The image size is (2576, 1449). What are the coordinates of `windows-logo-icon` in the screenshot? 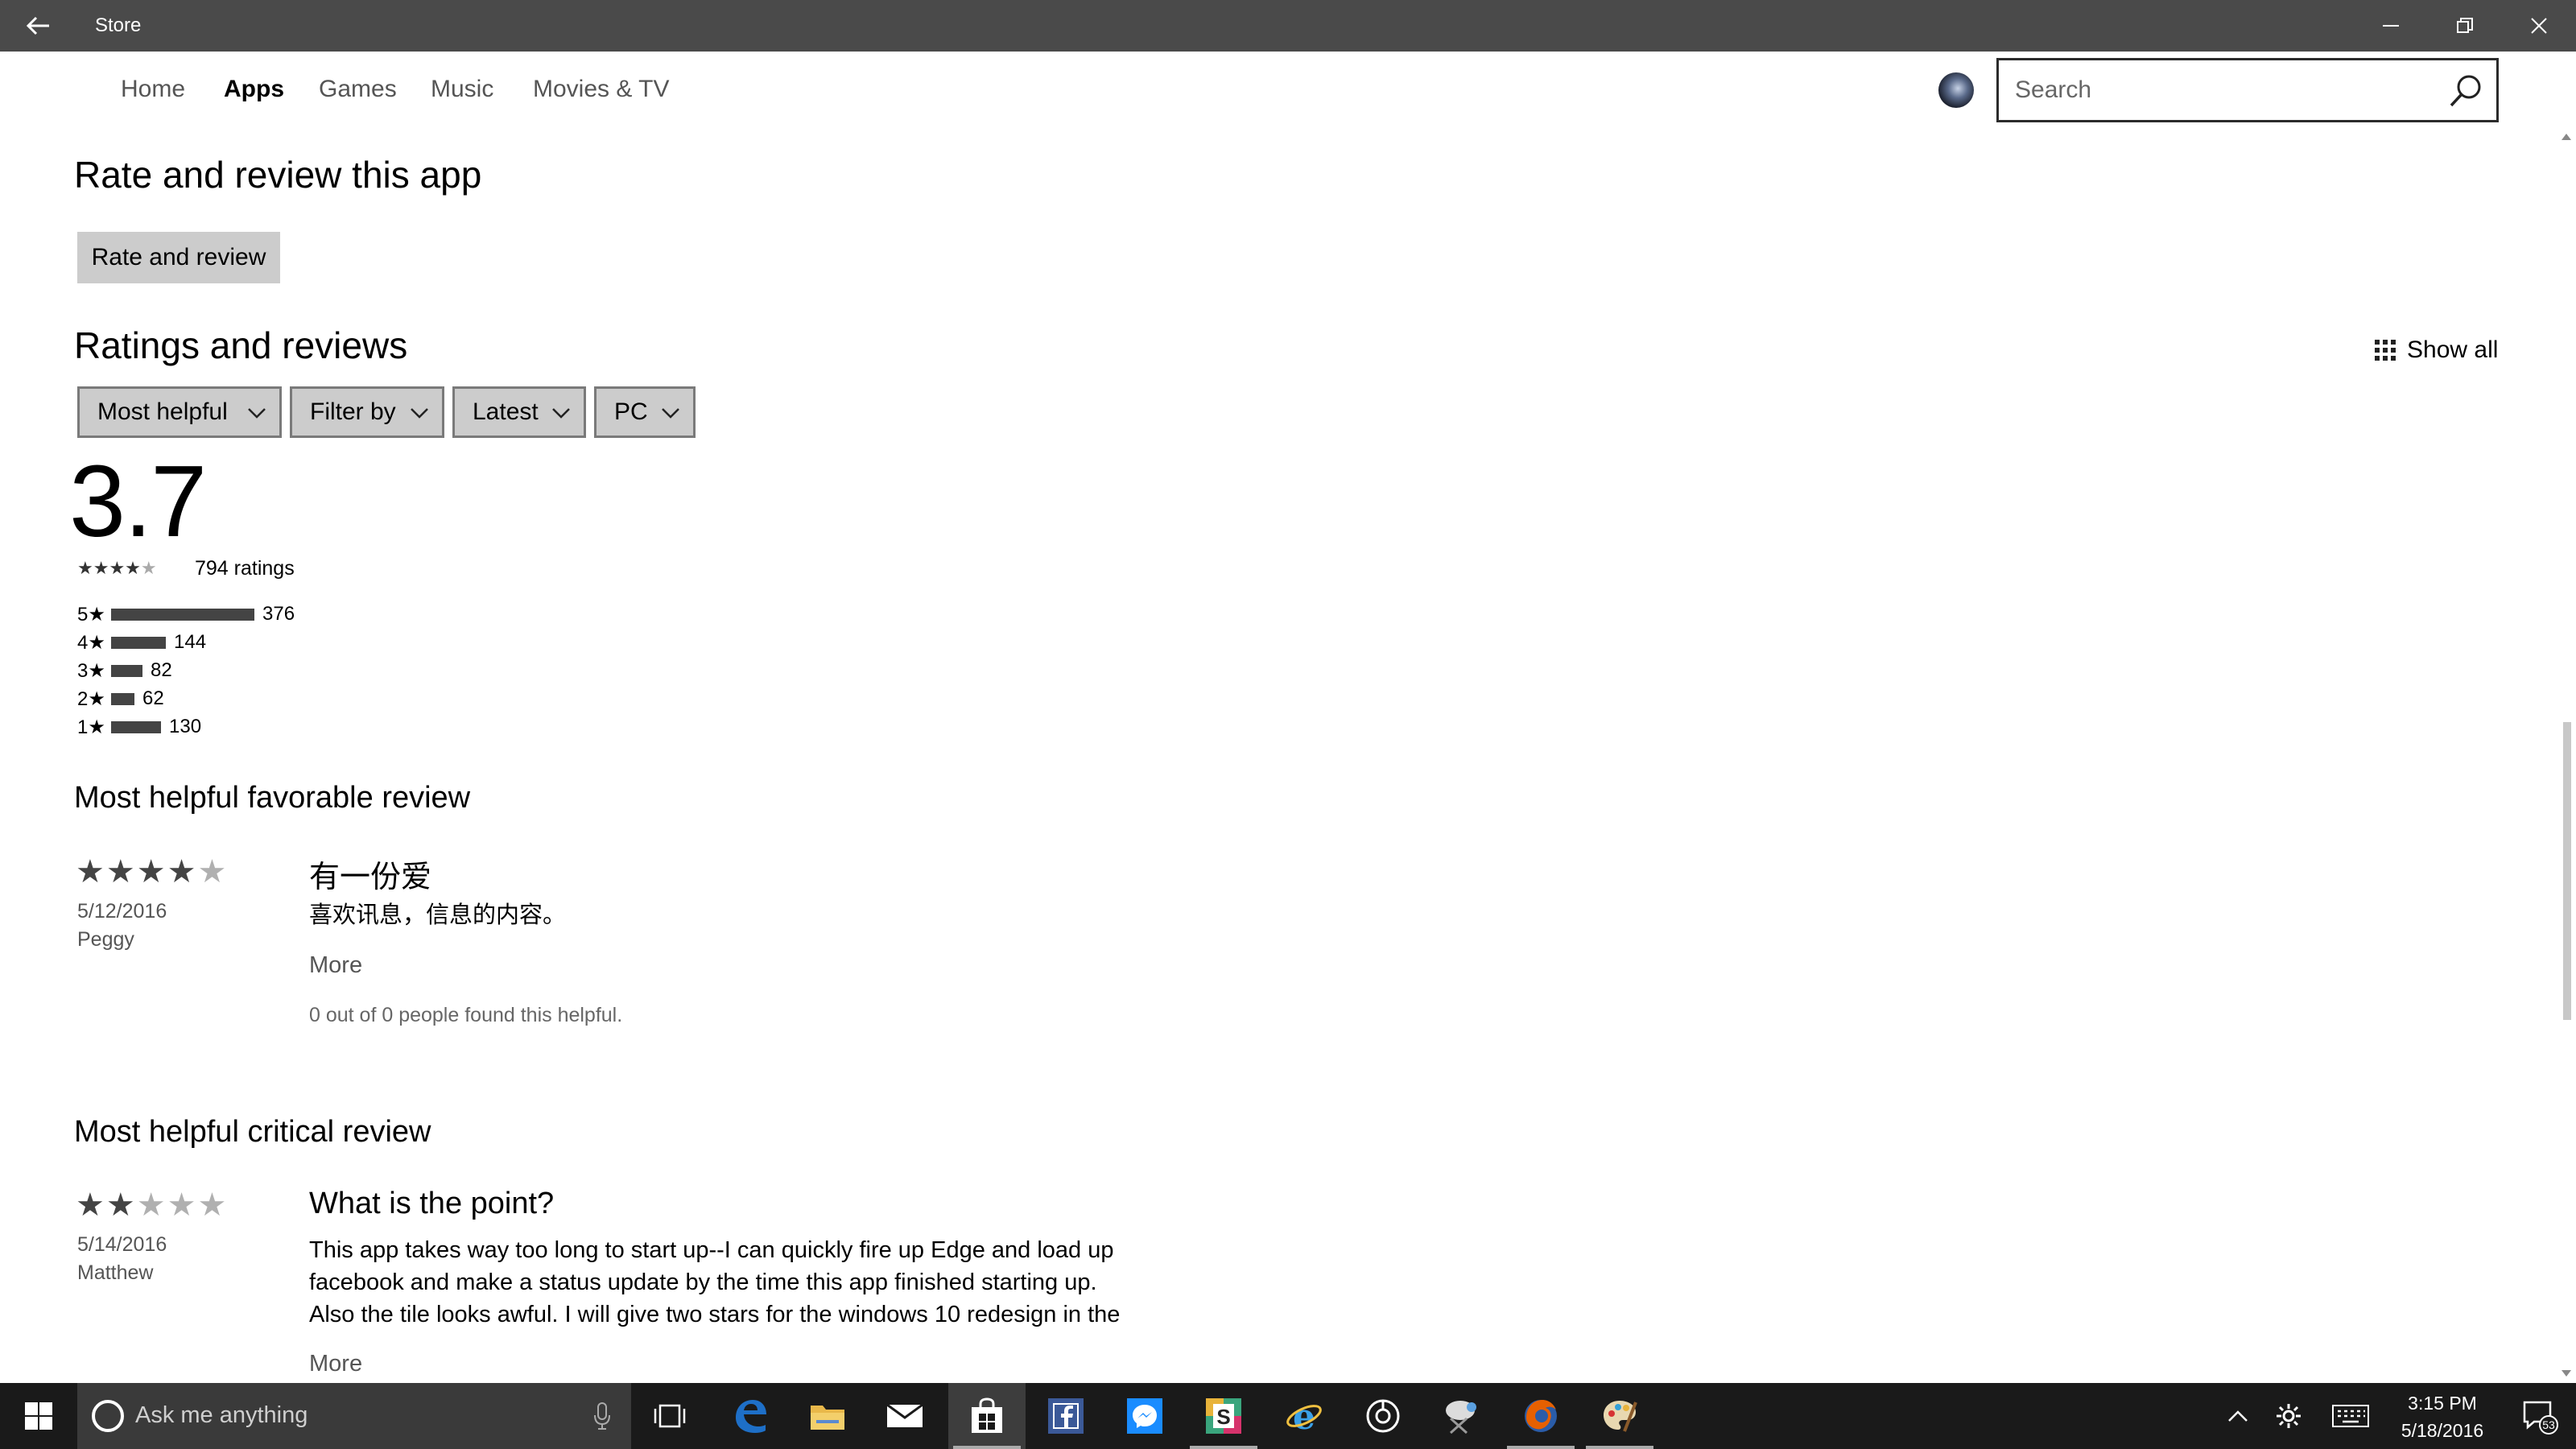 It's located at (38, 1416).